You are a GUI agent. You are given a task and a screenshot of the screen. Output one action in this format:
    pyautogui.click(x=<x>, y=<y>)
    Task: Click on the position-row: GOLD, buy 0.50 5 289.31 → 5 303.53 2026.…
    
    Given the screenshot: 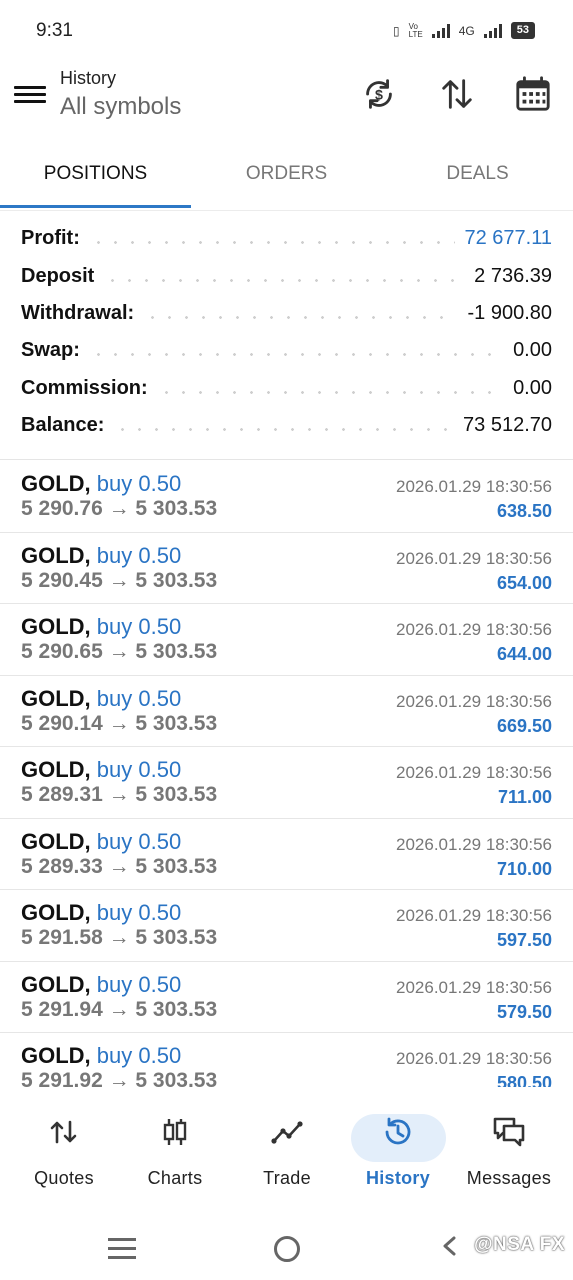 What is the action you would take?
    pyautogui.click(x=286, y=783)
    